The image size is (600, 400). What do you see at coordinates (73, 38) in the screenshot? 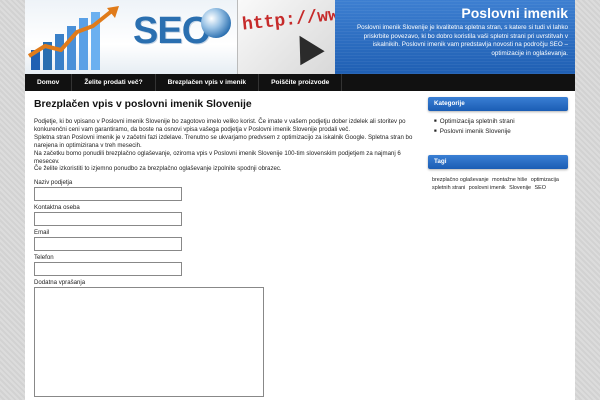
I see `growth-chart-icon` at bounding box center [73, 38].